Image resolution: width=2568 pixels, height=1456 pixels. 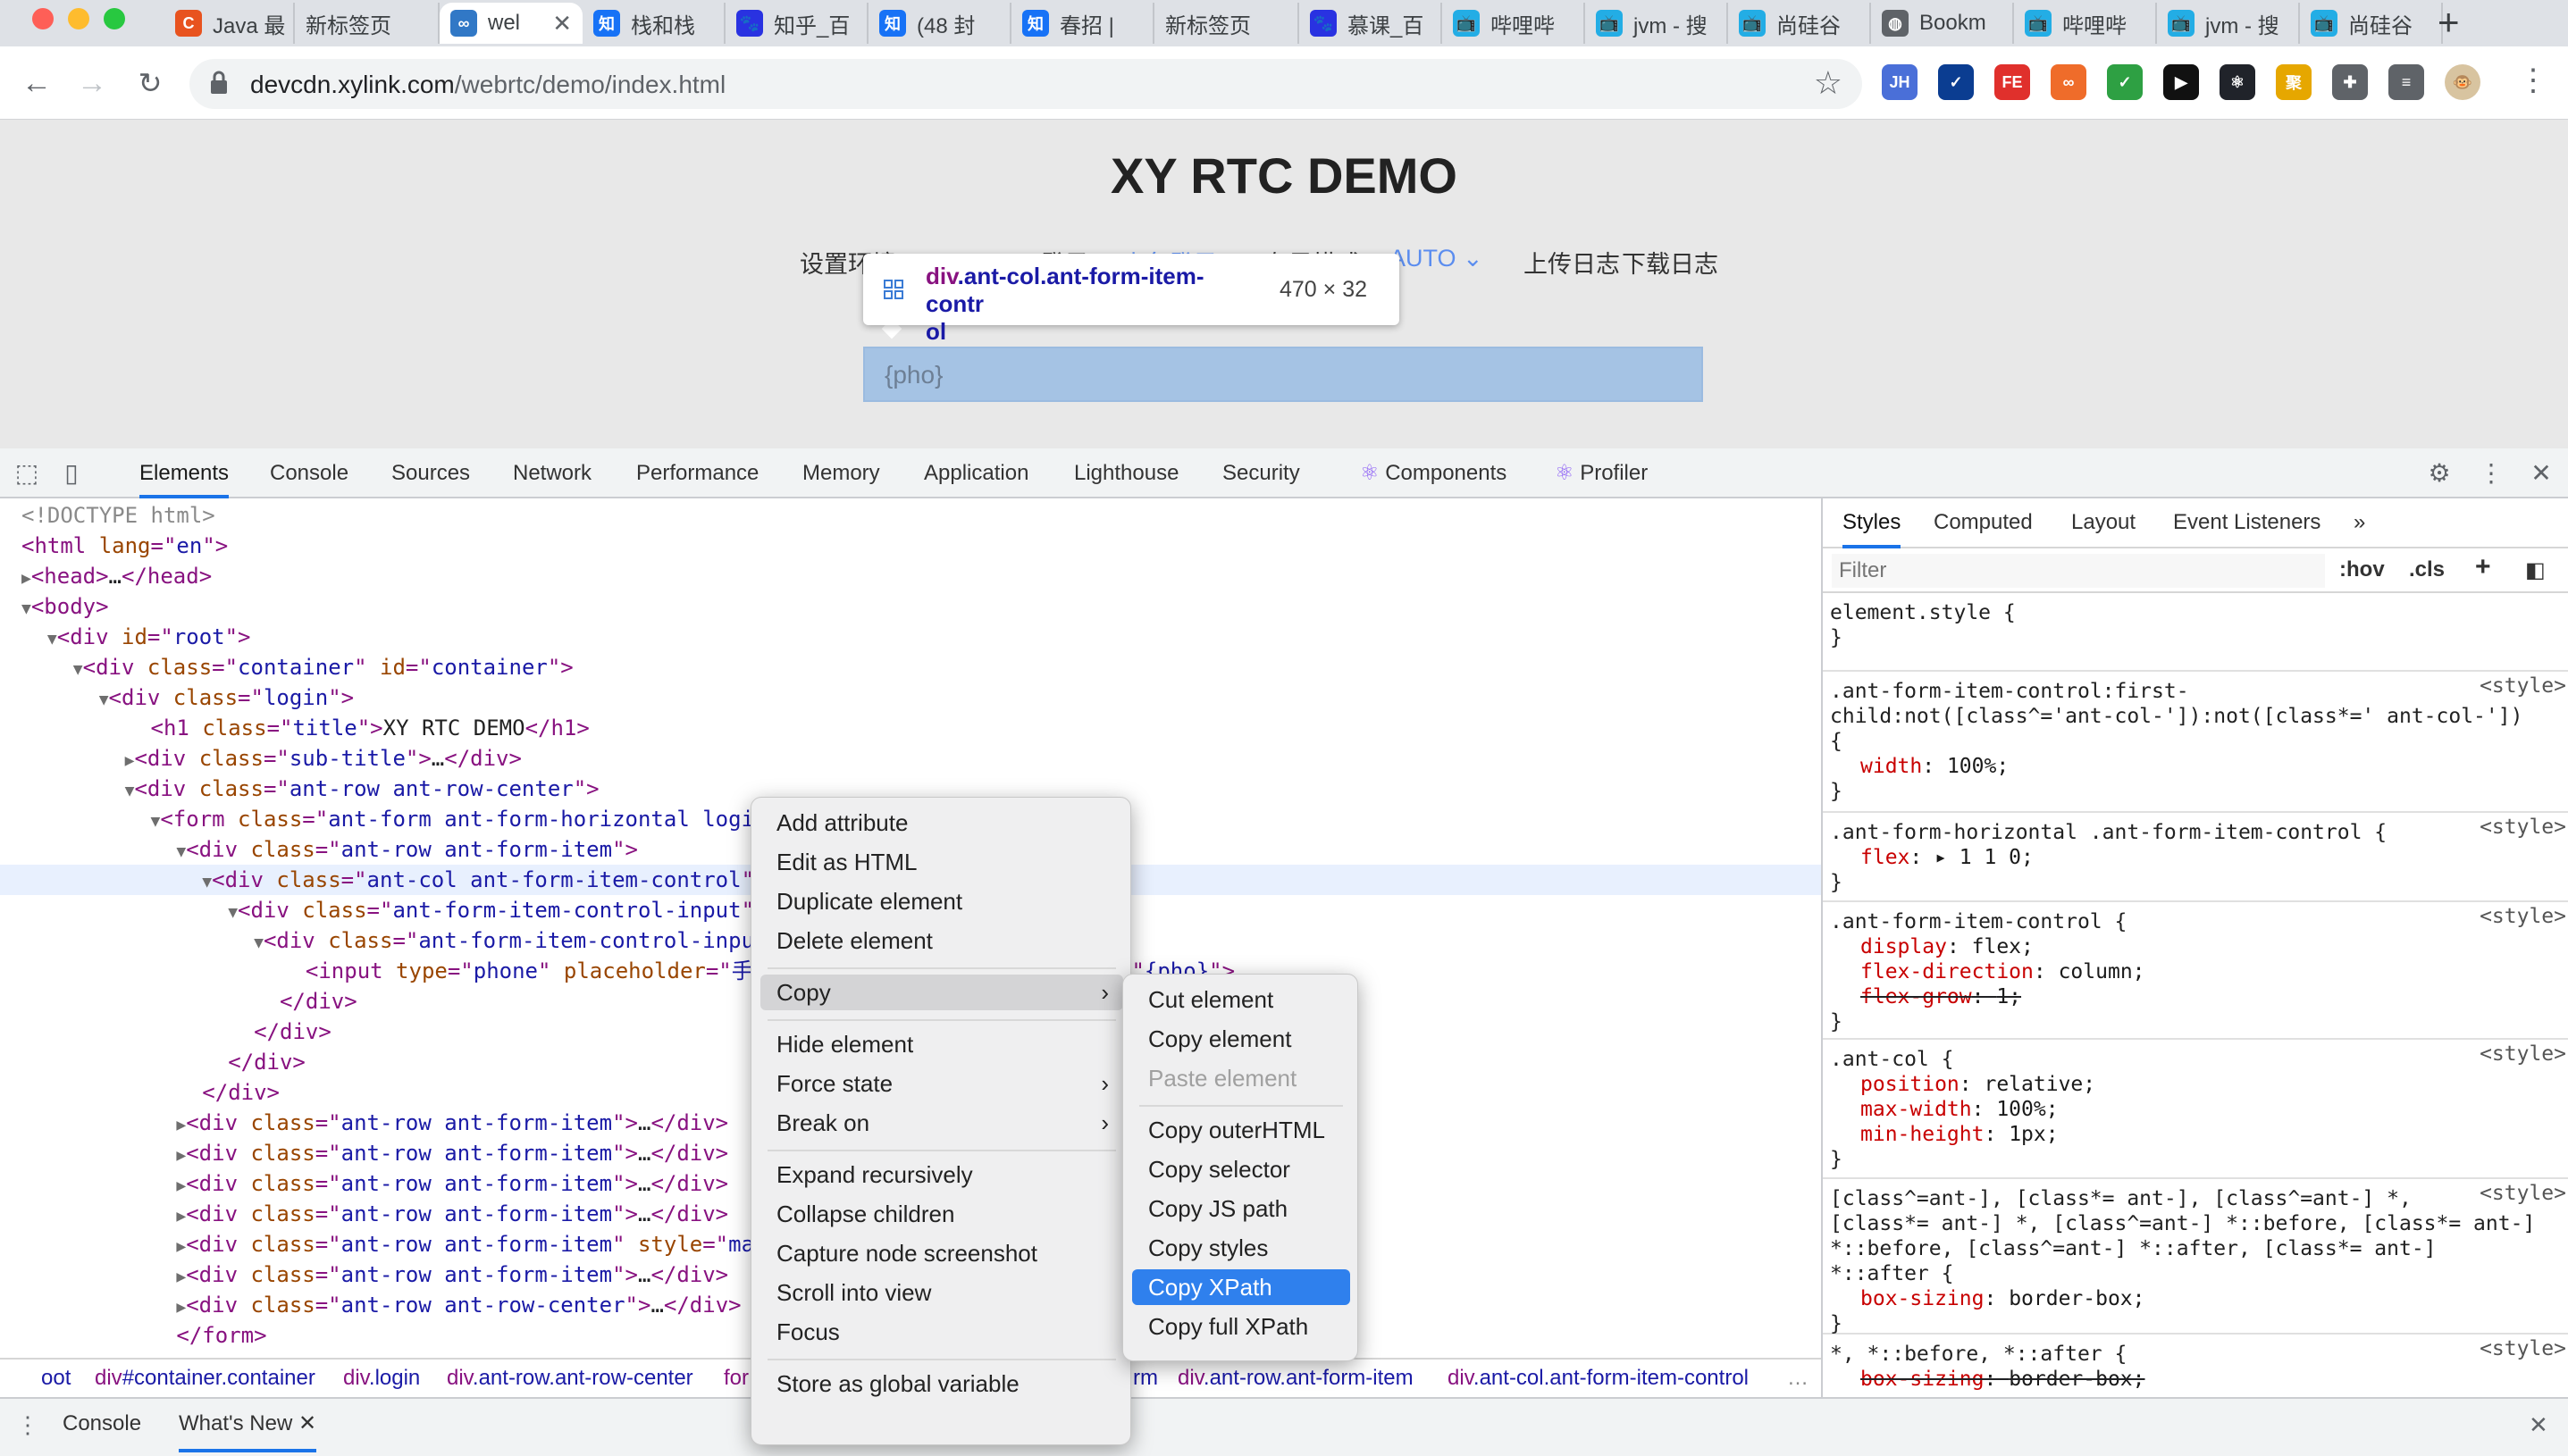 I want to click on menu-item-cut-element: Cut element, so click(x=1241, y=999).